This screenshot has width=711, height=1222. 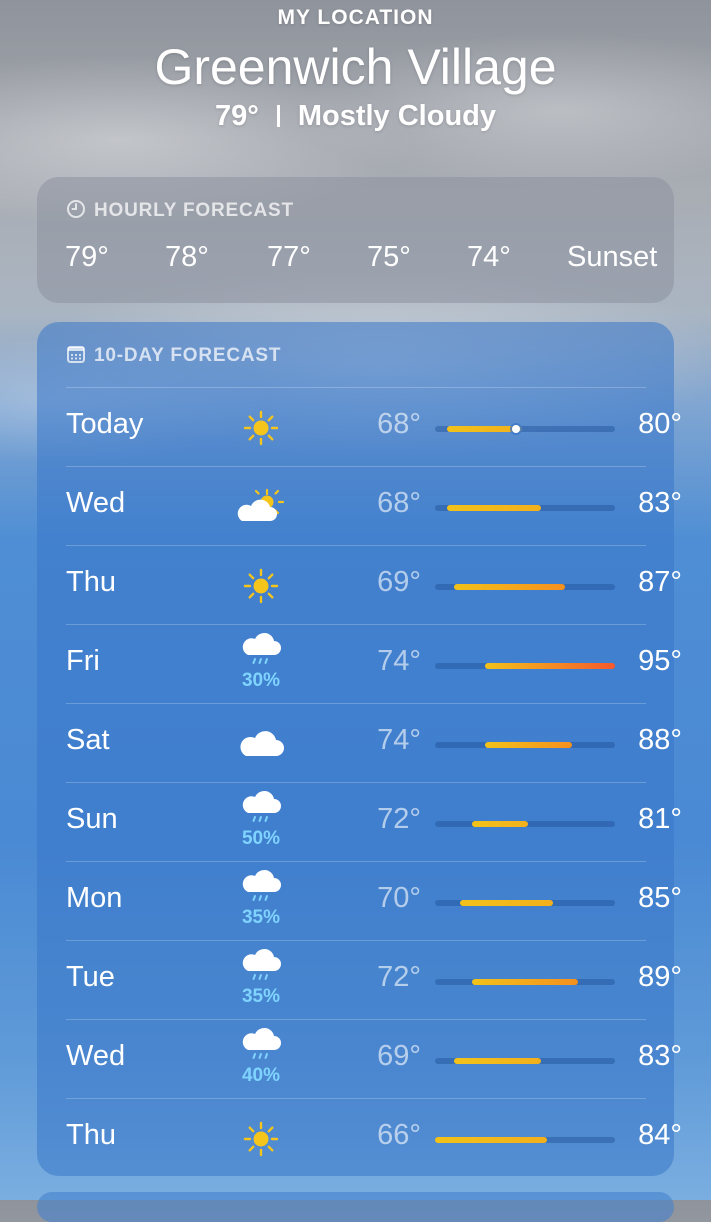 I want to click on day-row: Thu 69° 87°, so click(x=374, y=585).